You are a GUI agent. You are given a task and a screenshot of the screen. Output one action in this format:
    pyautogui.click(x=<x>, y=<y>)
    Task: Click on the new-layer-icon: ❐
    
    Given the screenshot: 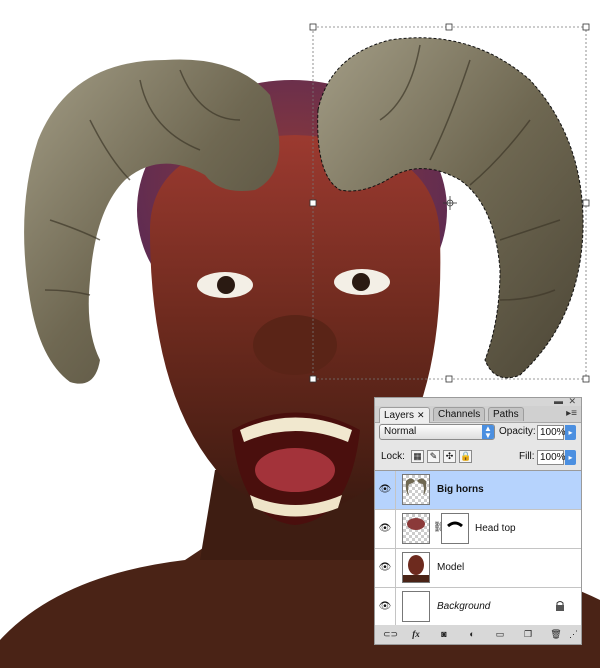 What is the action you would take?
    pyautogui.click(x=528, y=634)
    